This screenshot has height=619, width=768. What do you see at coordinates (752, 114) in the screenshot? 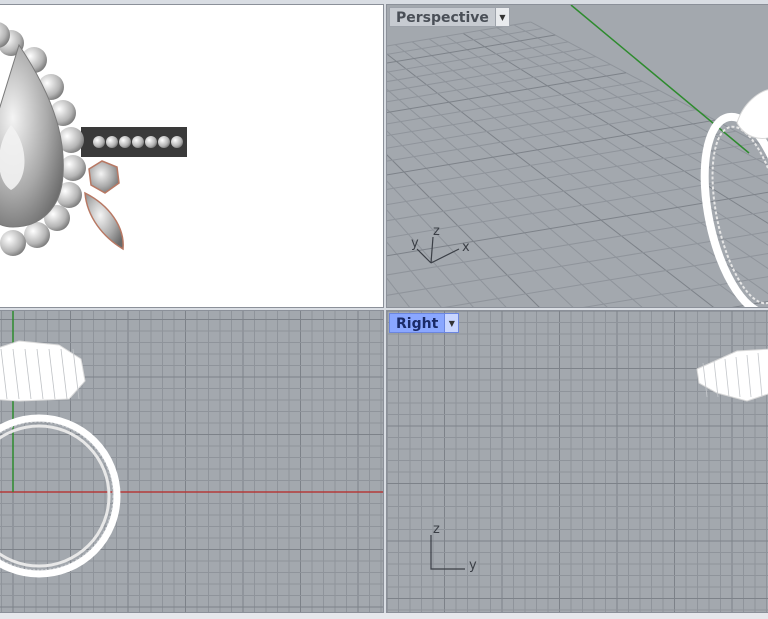
I see `setting-wireframe` at bounding box center [752, 114].